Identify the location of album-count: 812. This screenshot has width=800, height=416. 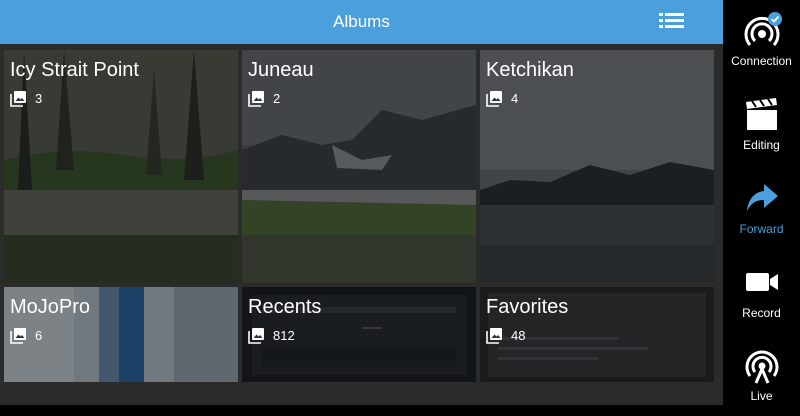
(284, 335).